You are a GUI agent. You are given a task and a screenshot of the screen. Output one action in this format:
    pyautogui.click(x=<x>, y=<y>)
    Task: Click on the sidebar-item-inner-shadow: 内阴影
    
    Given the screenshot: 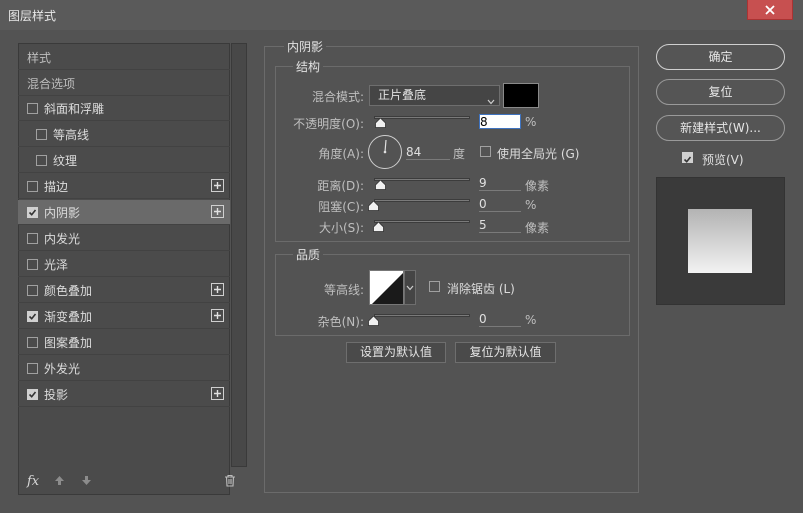 What is the action you would take?
    pyautogui.click(x=124, y=212)
    